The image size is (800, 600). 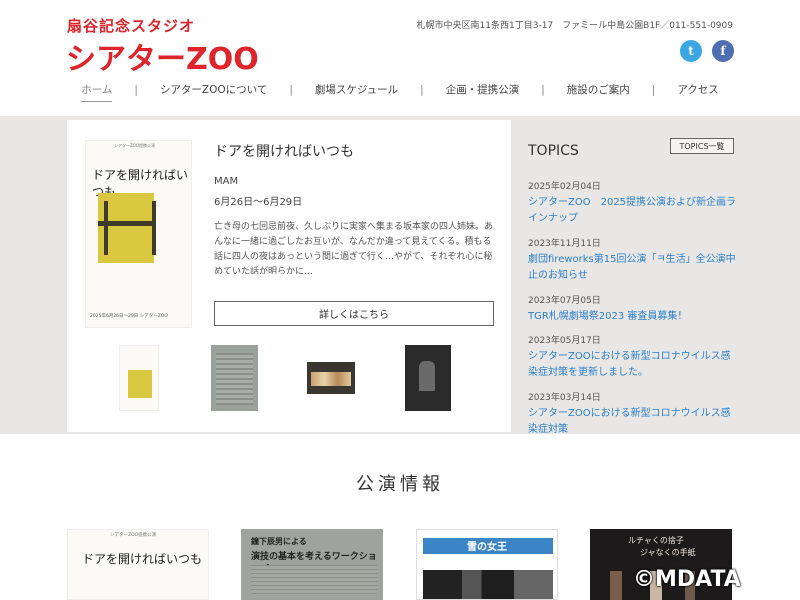 I want to click on topic-date: 2023年07月05日, so click(x=564, y=301).